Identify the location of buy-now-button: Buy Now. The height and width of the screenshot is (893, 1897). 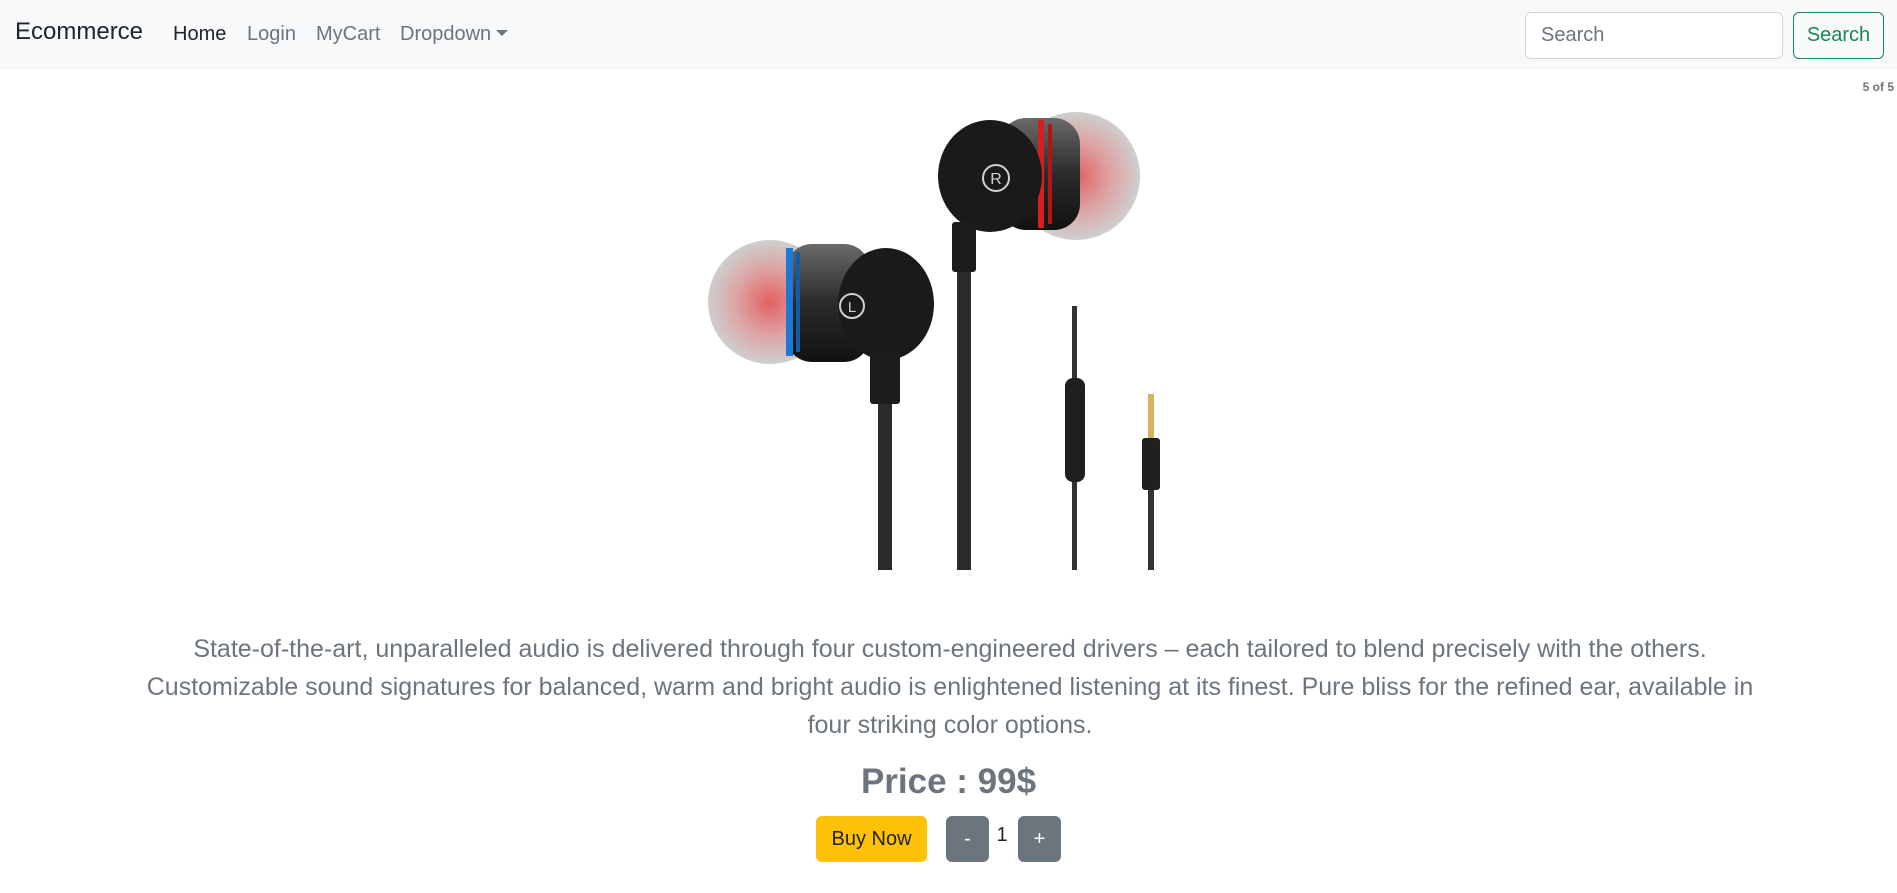
(871, 839).